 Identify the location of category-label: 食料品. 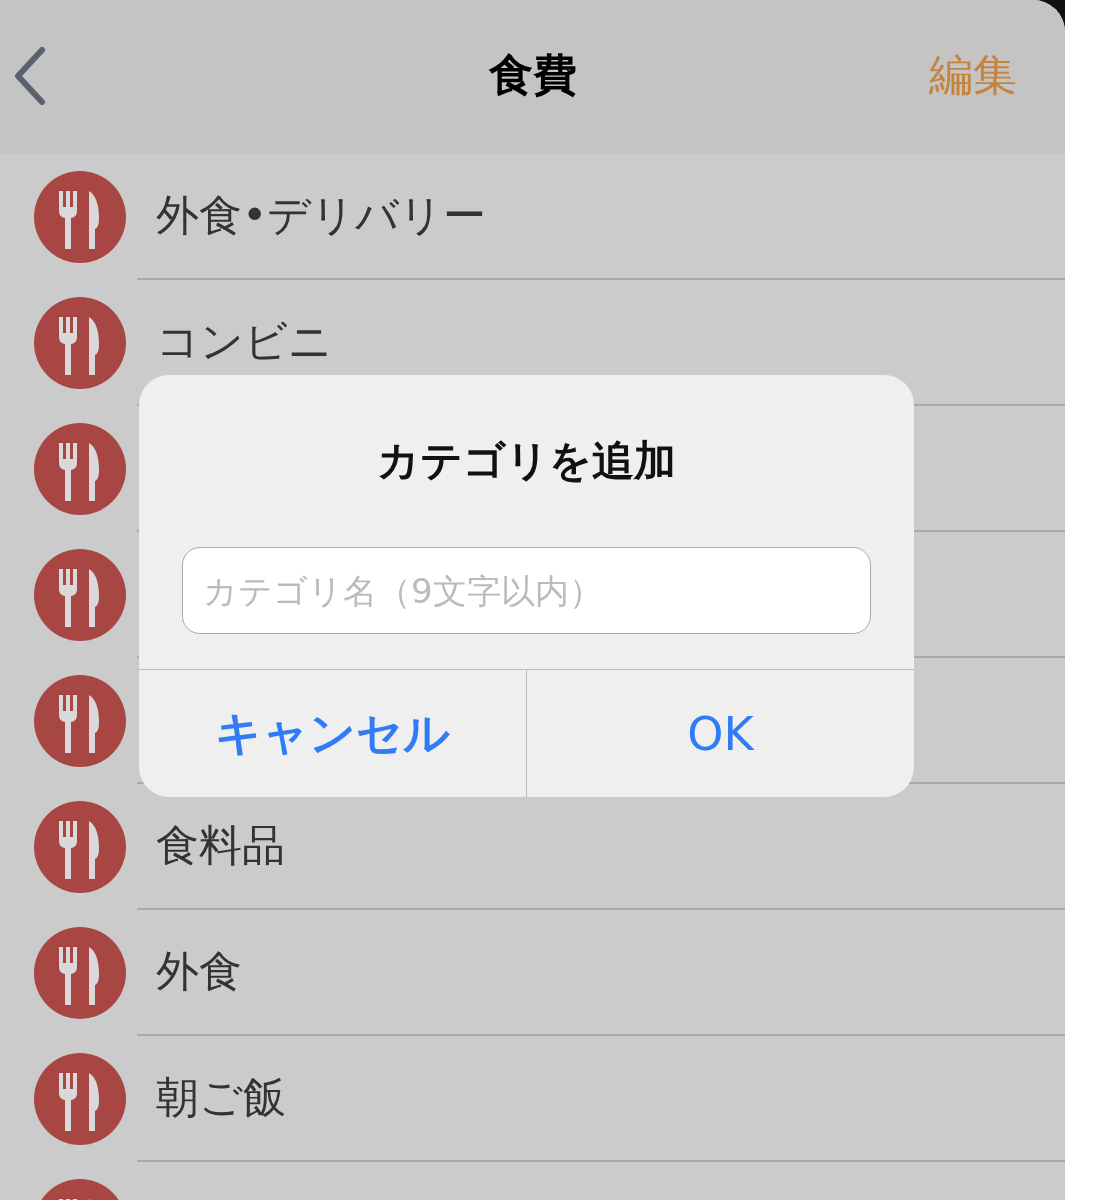
(220, 845).